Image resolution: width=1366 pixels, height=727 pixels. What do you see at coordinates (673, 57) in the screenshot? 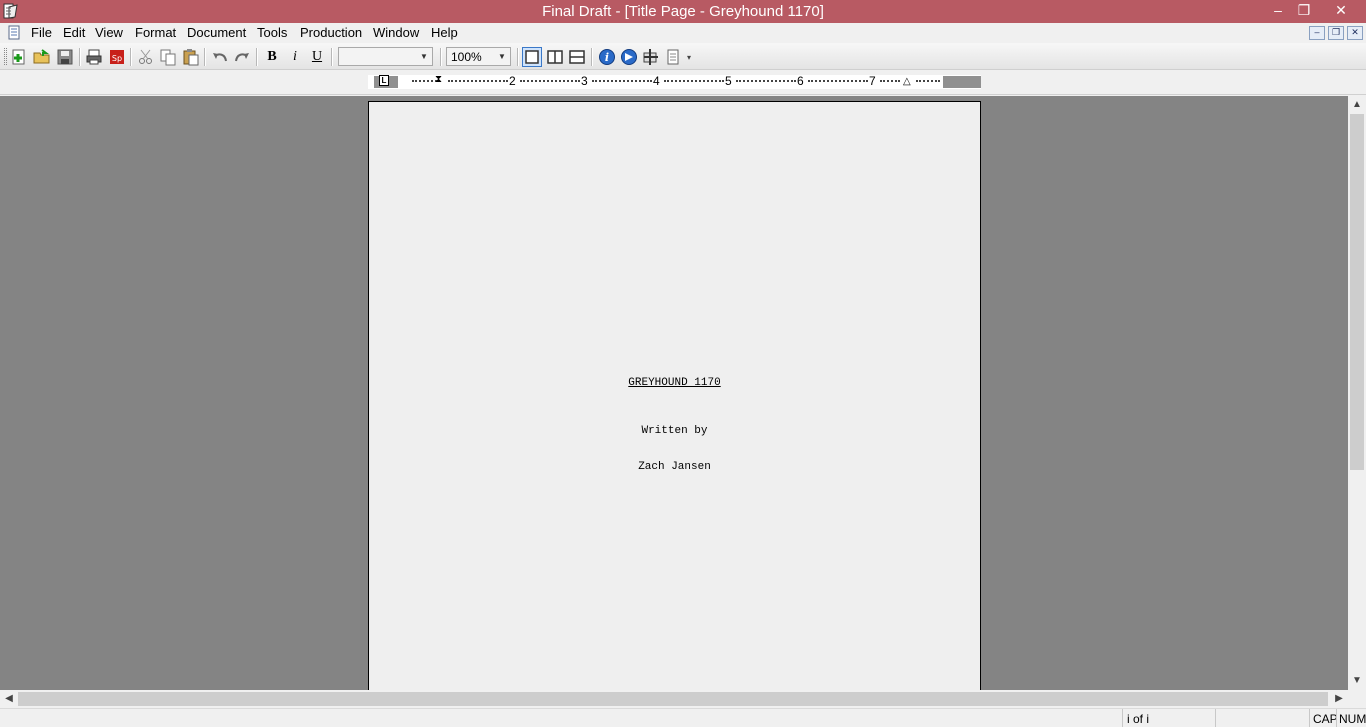
I see `index-card-icon` at bounding box center [673, 57].